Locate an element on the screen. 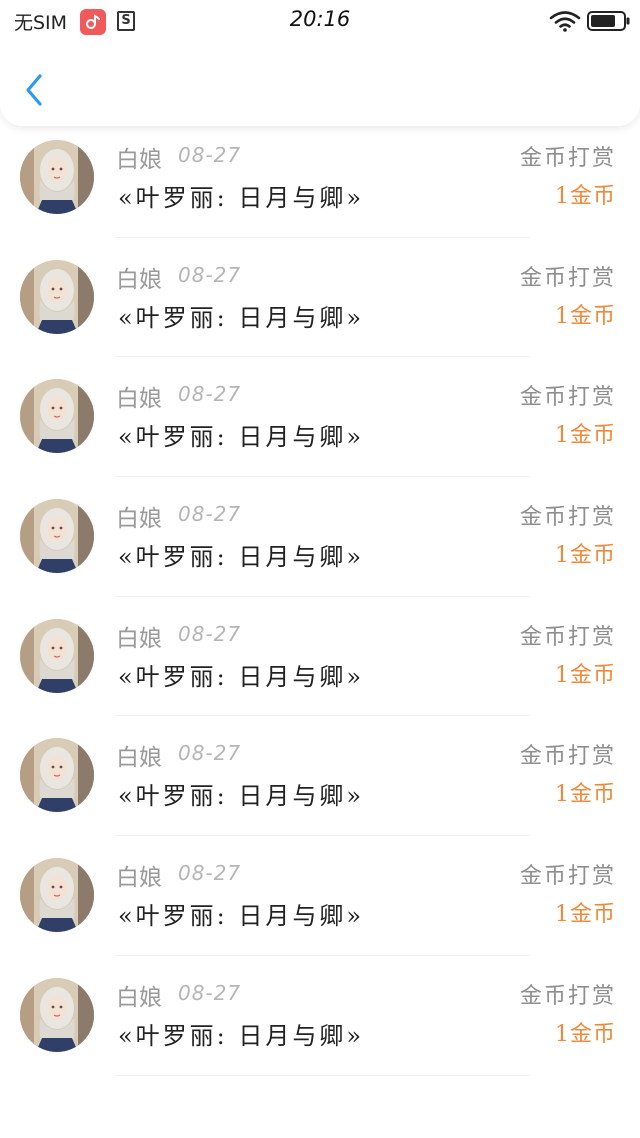 This screenshot has width=640, height=1138. wifi-icon is located at coordinates (565, 21).